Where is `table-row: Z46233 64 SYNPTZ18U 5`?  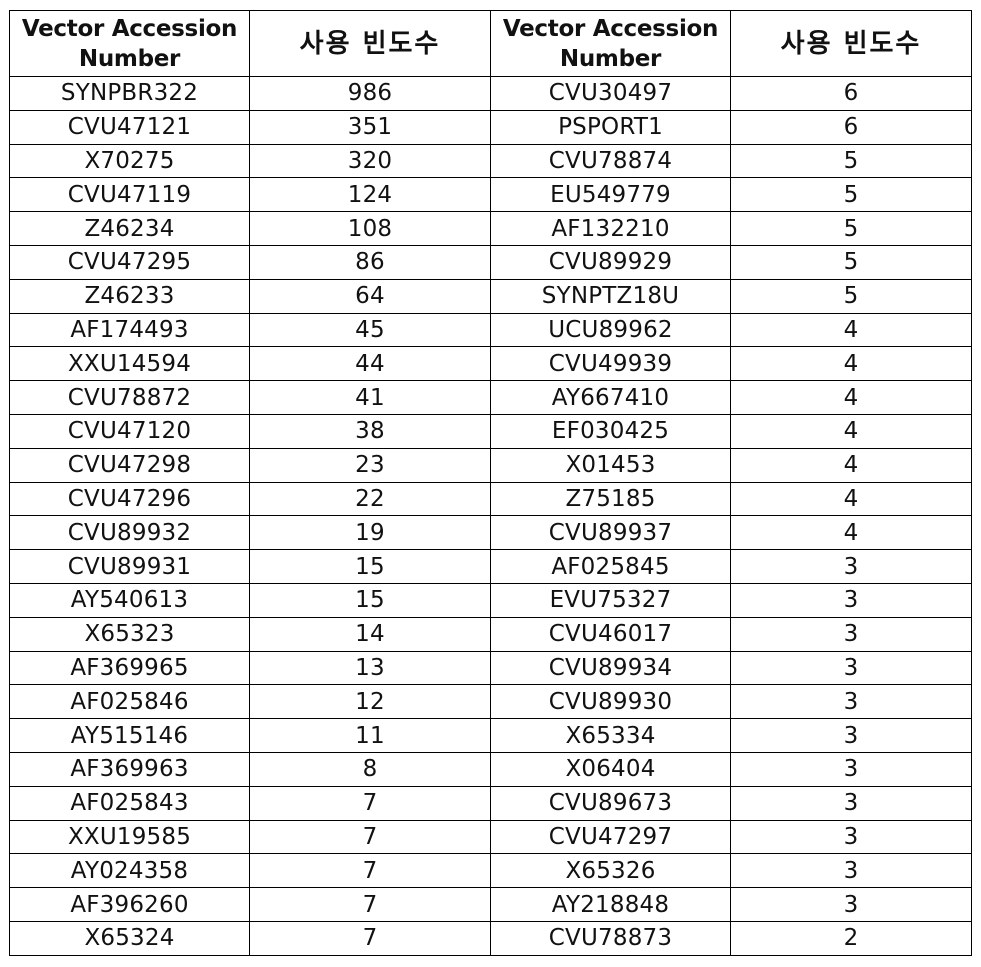
table-row: Z46233 64 SYNPTZ18U 5 is located at coordinates (490, 296).